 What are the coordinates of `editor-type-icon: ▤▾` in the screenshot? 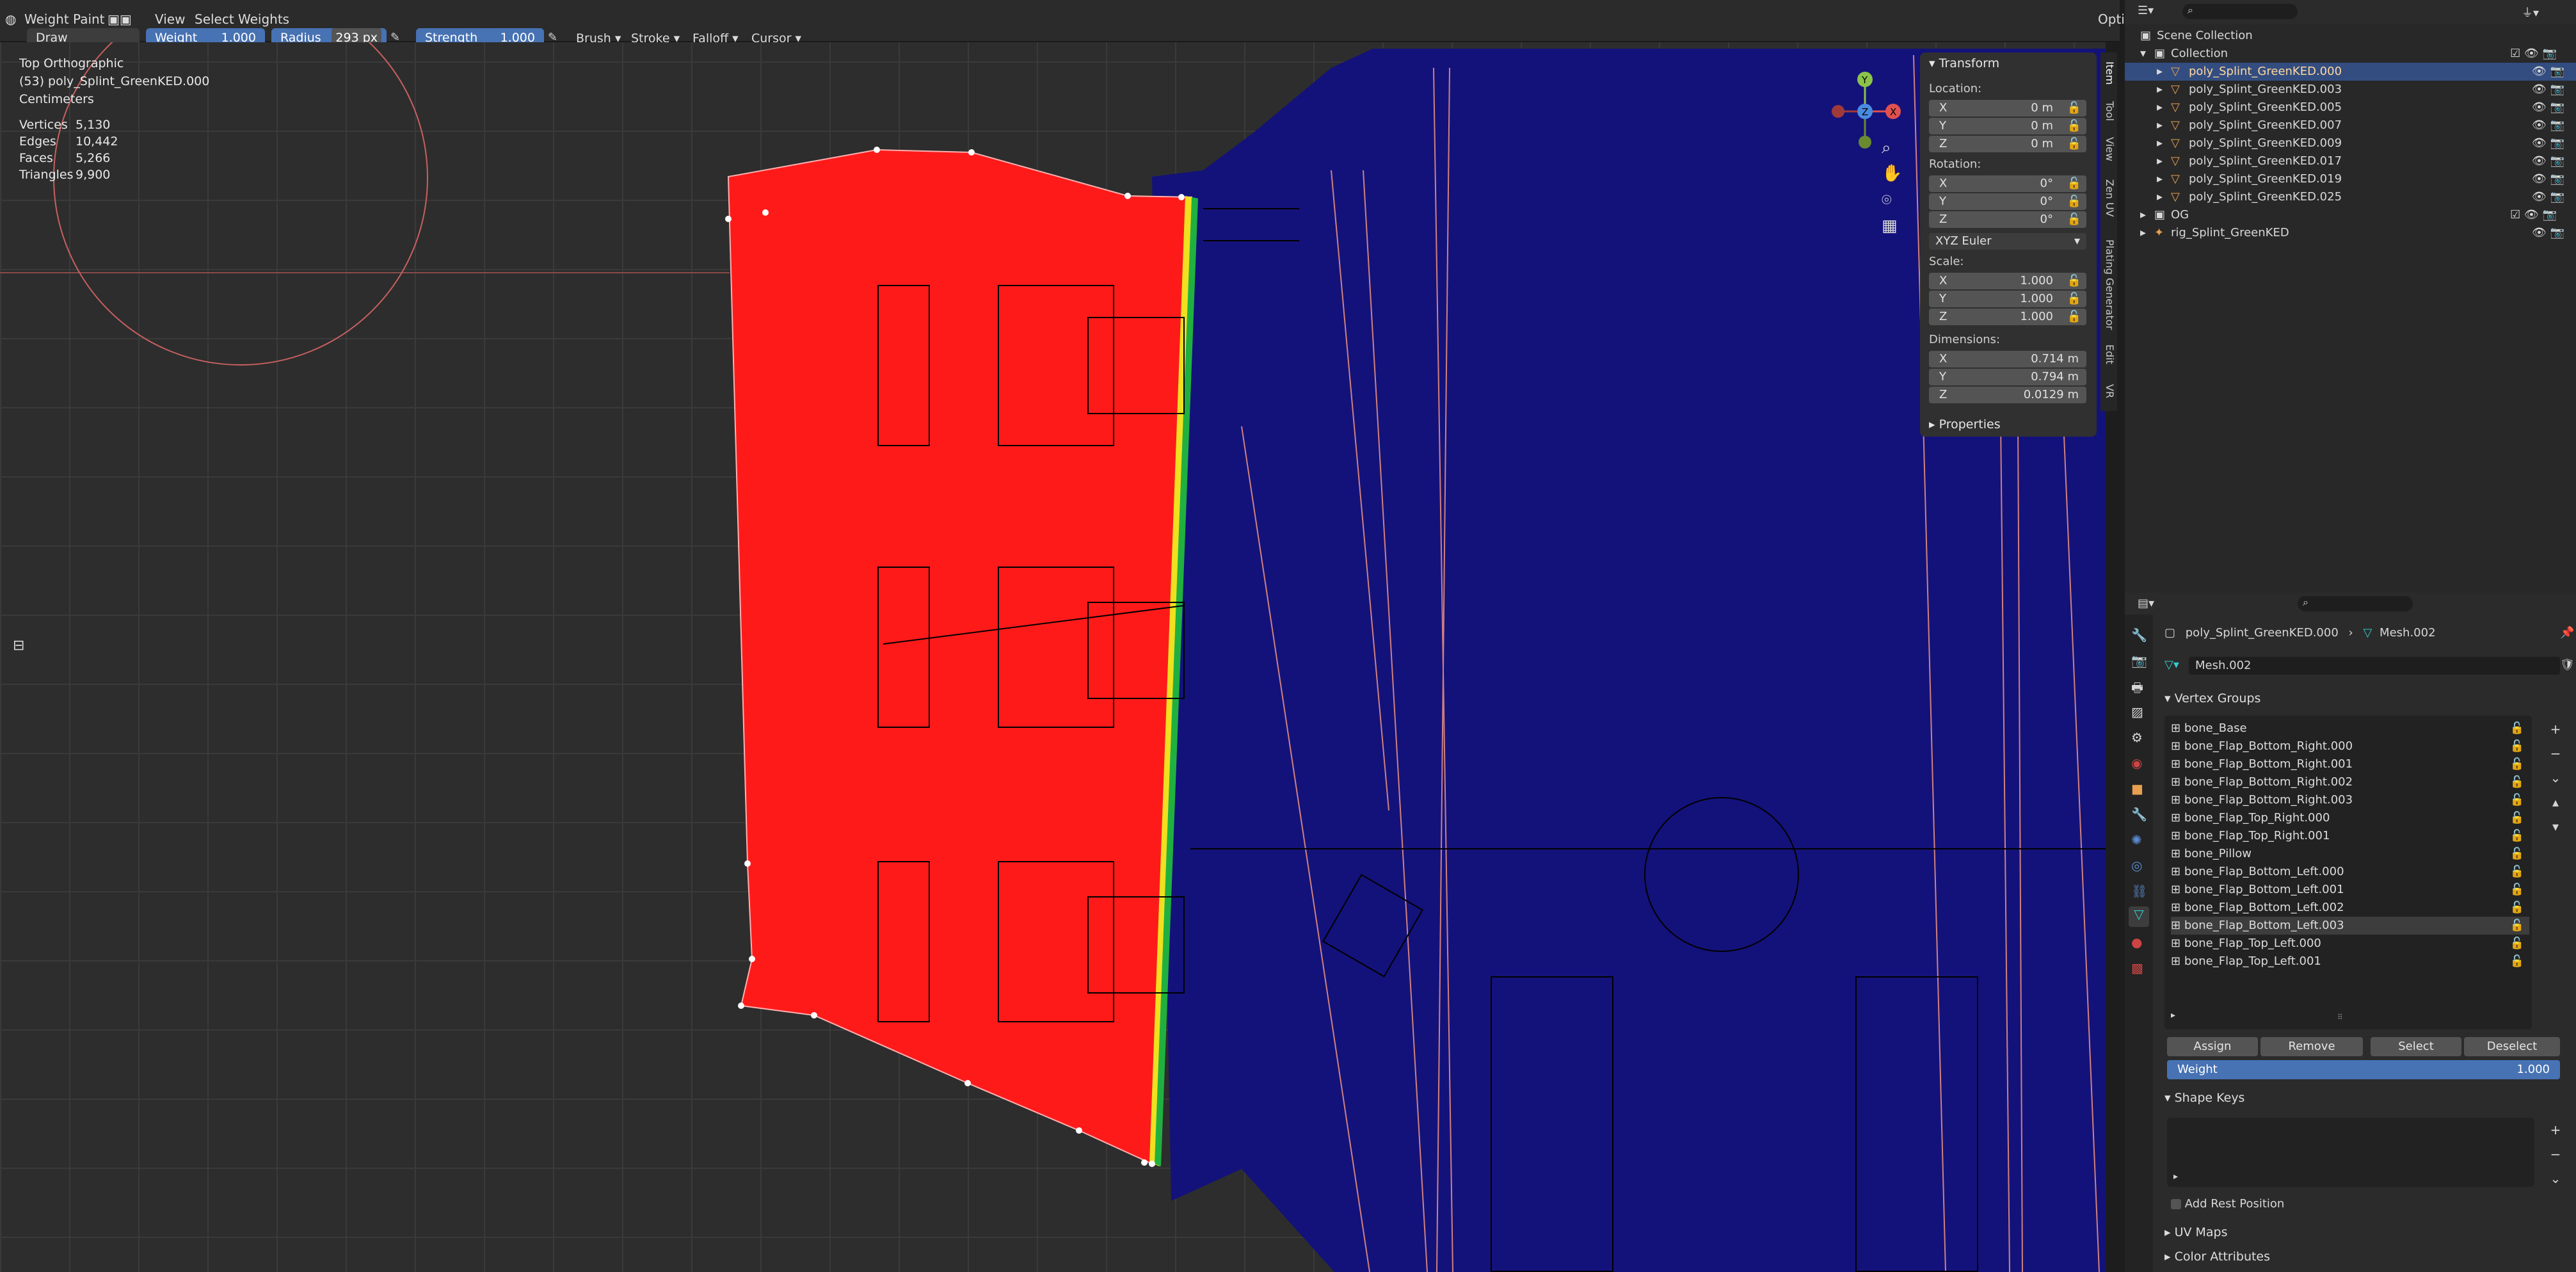 It's located at (2146, 603).